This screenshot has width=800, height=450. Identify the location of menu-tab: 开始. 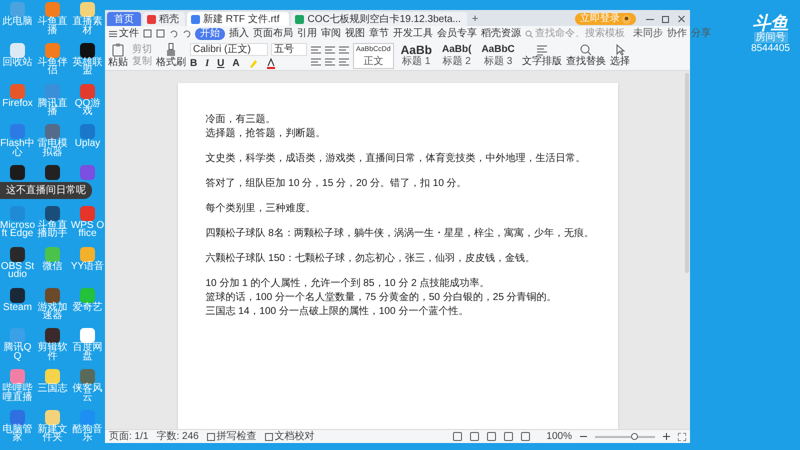
(210, 34).